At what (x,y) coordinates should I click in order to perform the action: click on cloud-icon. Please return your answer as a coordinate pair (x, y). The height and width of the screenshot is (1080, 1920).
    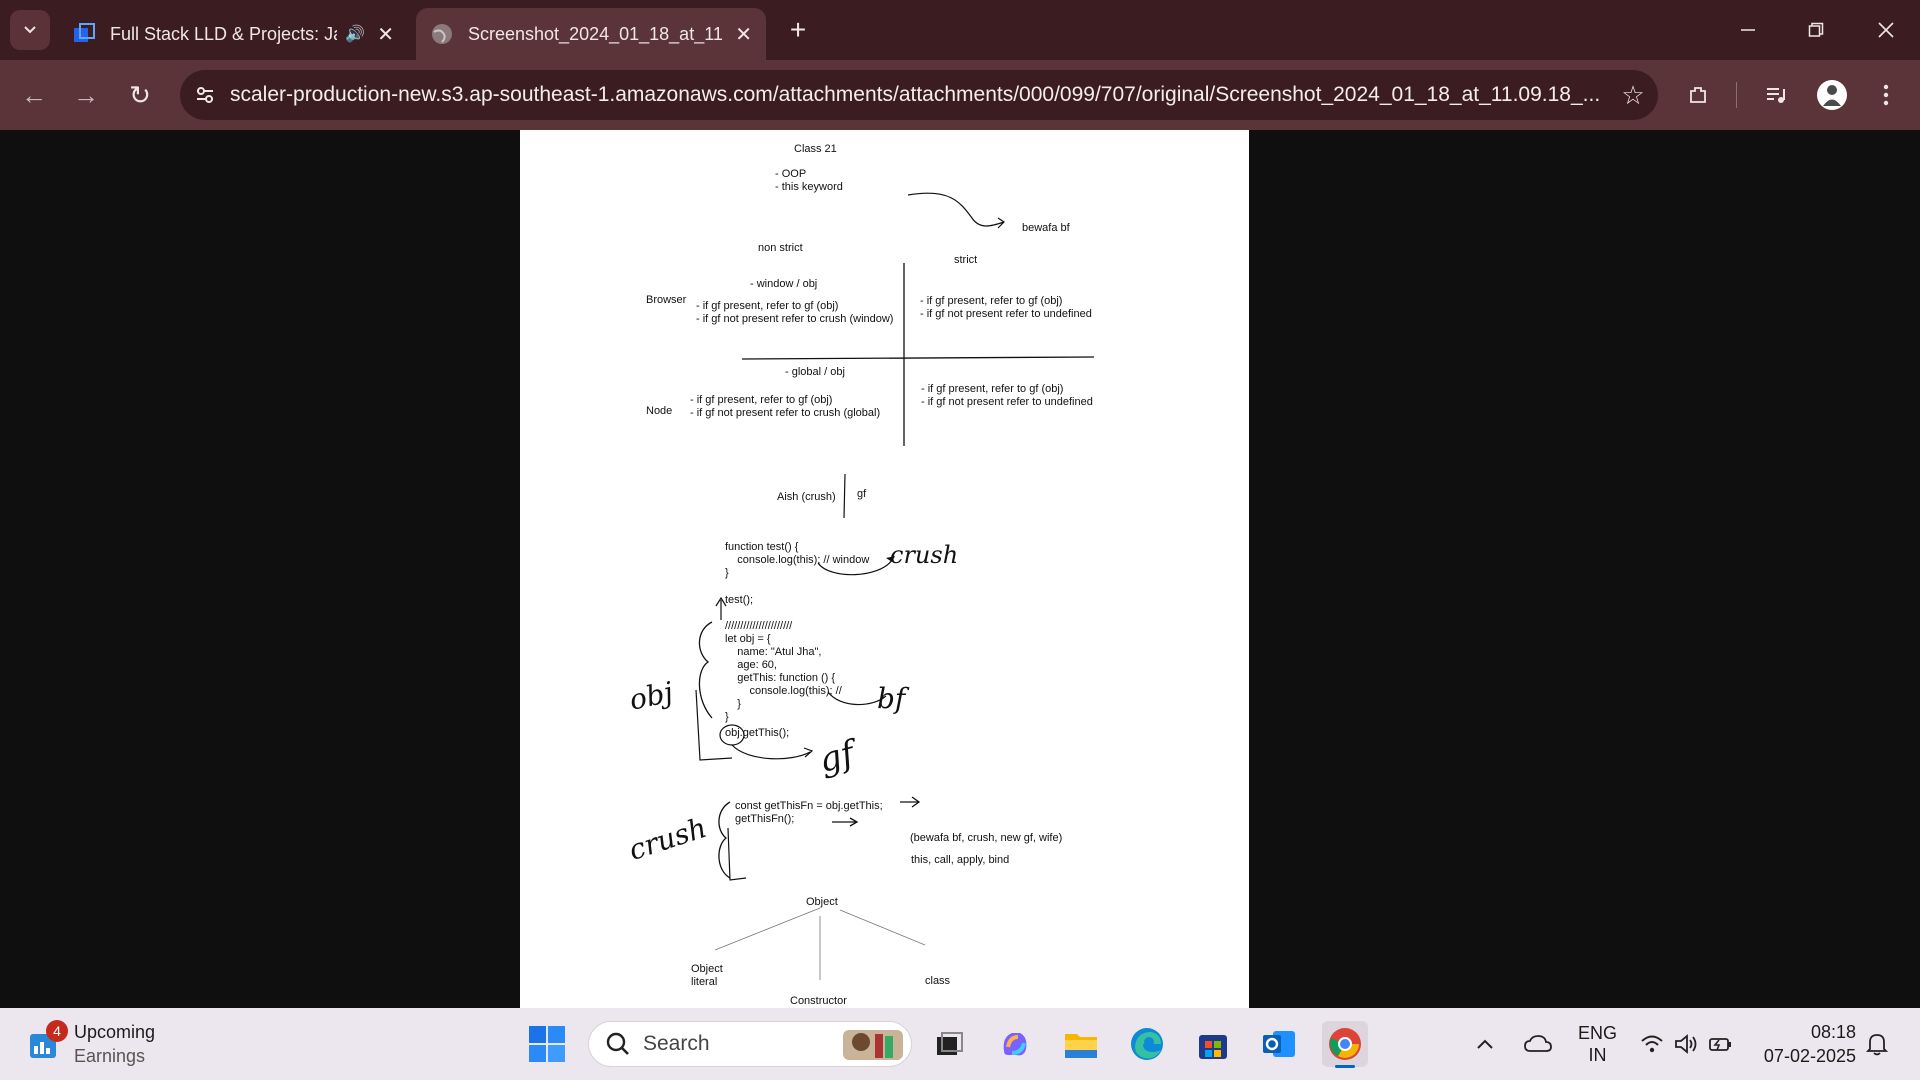
    Looking at the image, I should click on (1538, 1043).